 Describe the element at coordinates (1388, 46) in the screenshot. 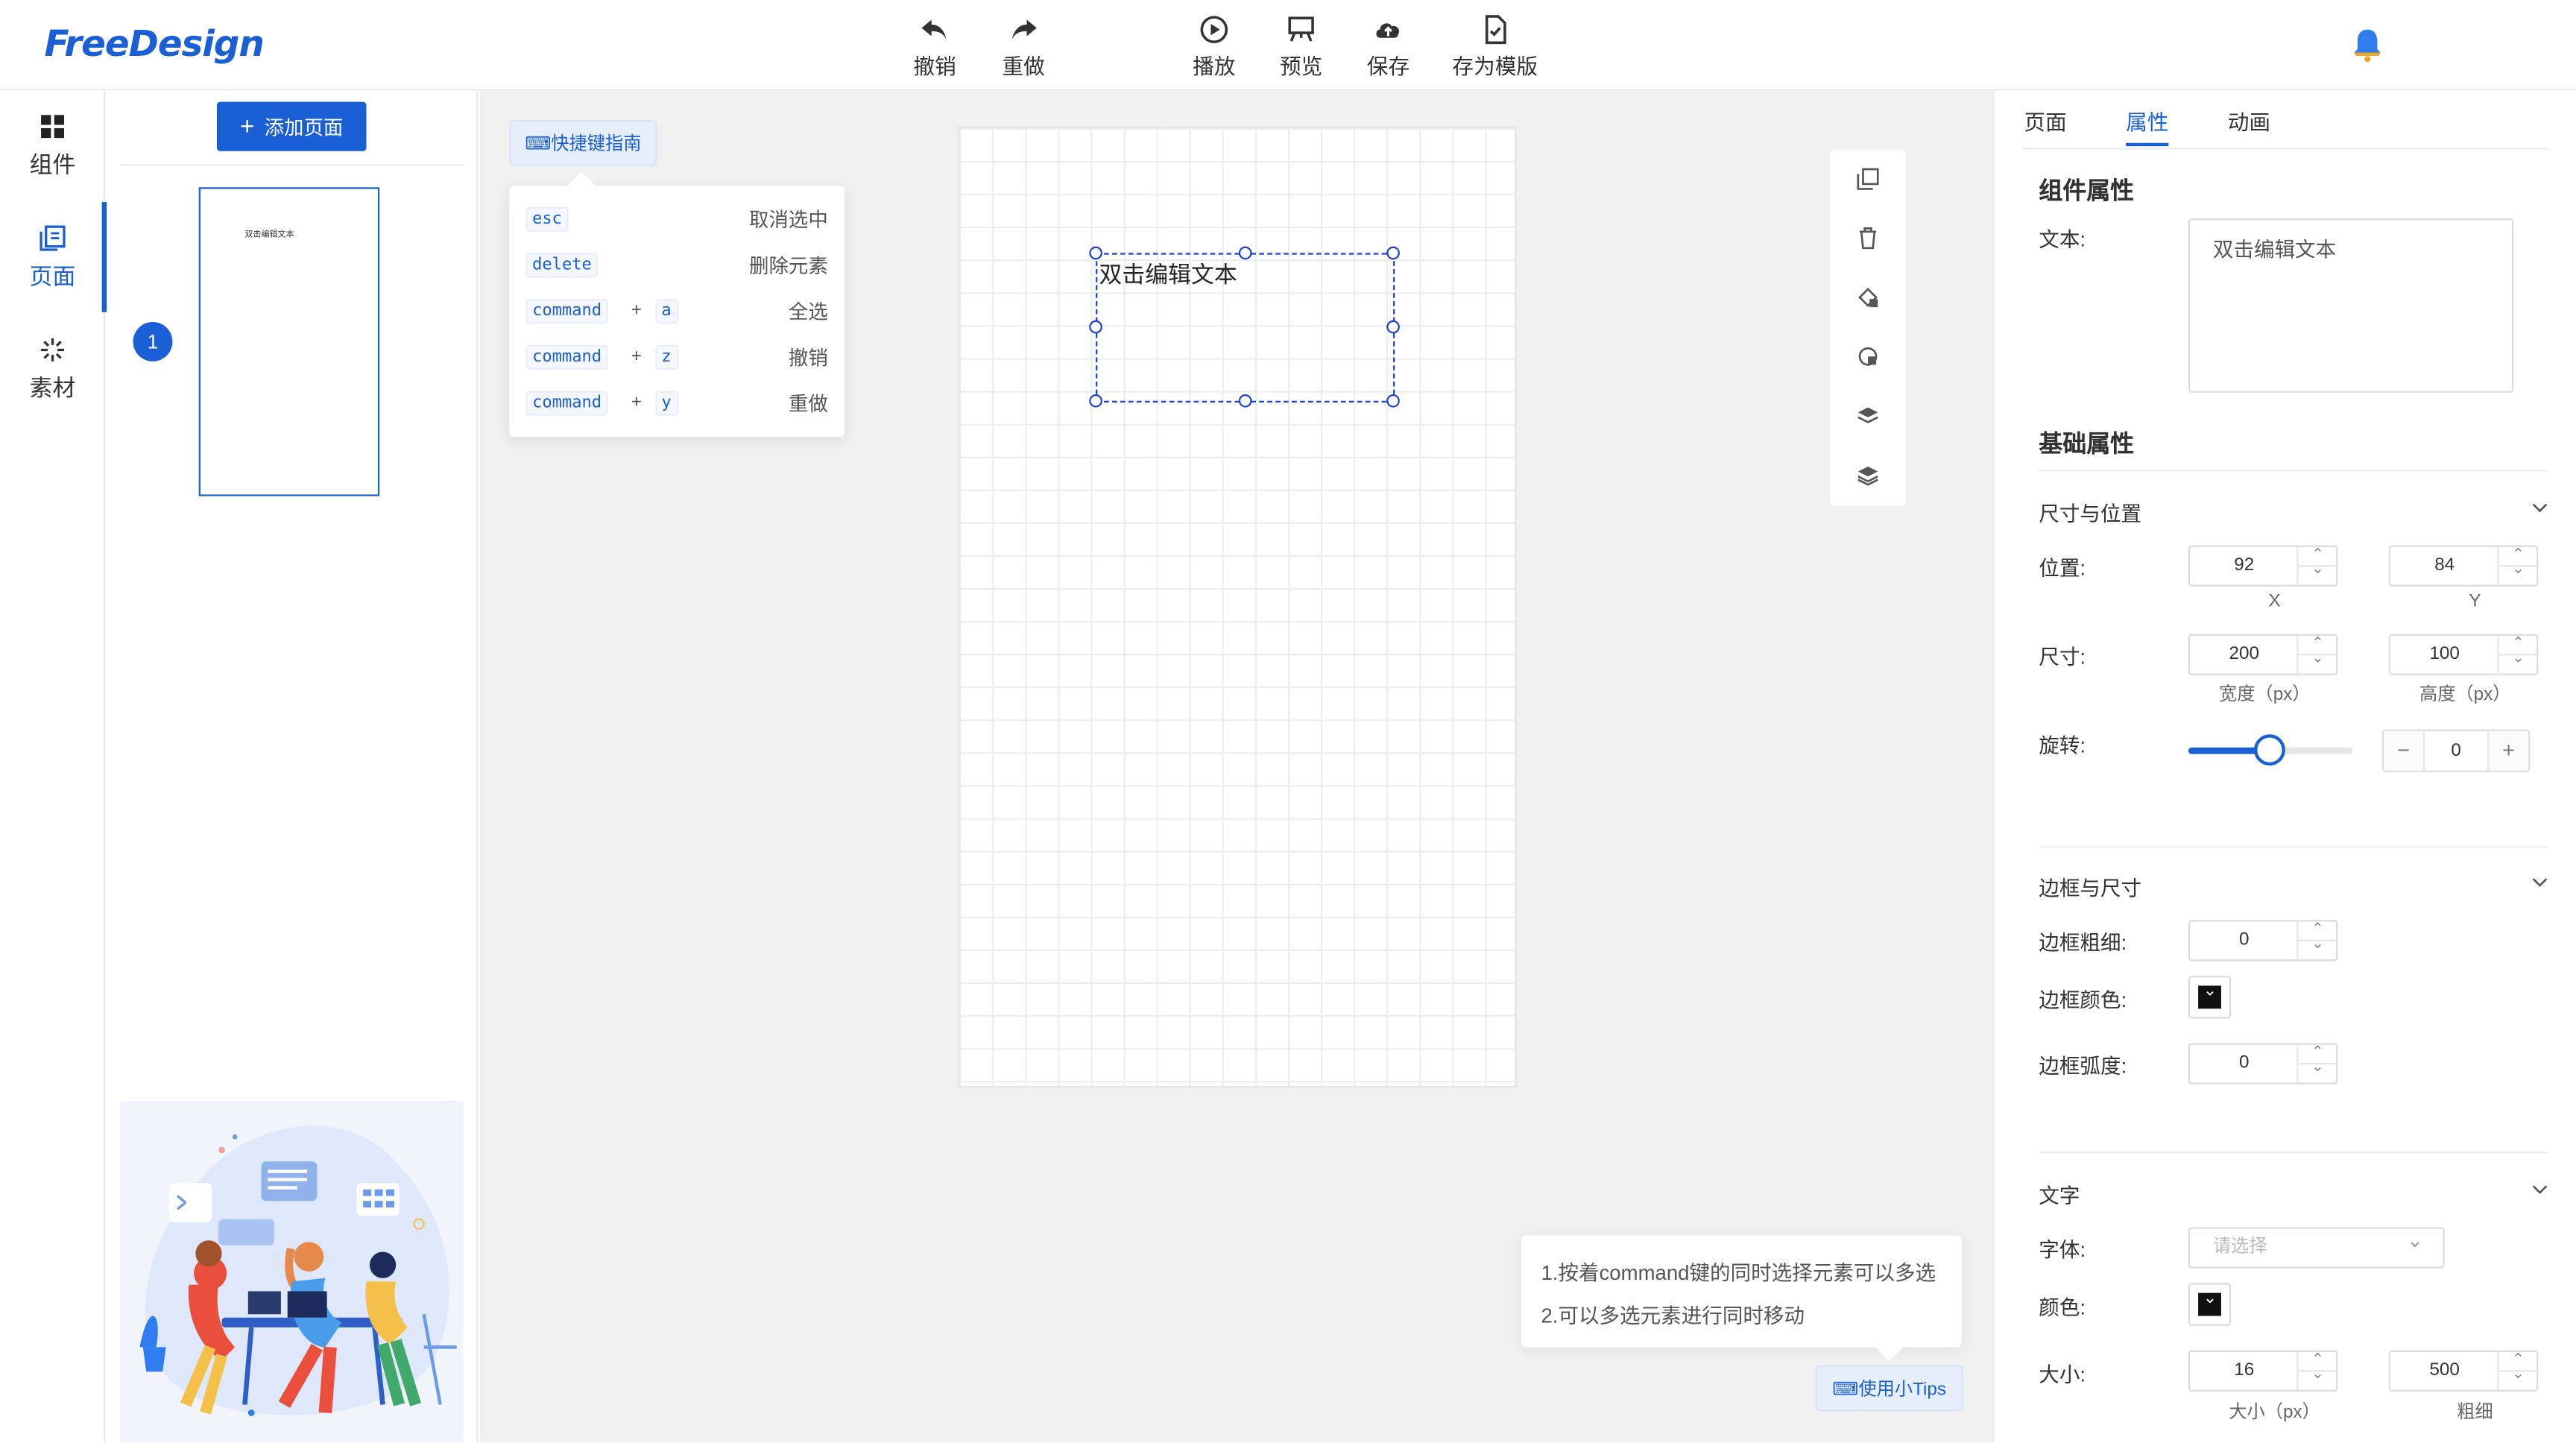

I see `save-button: 保存` at that location.